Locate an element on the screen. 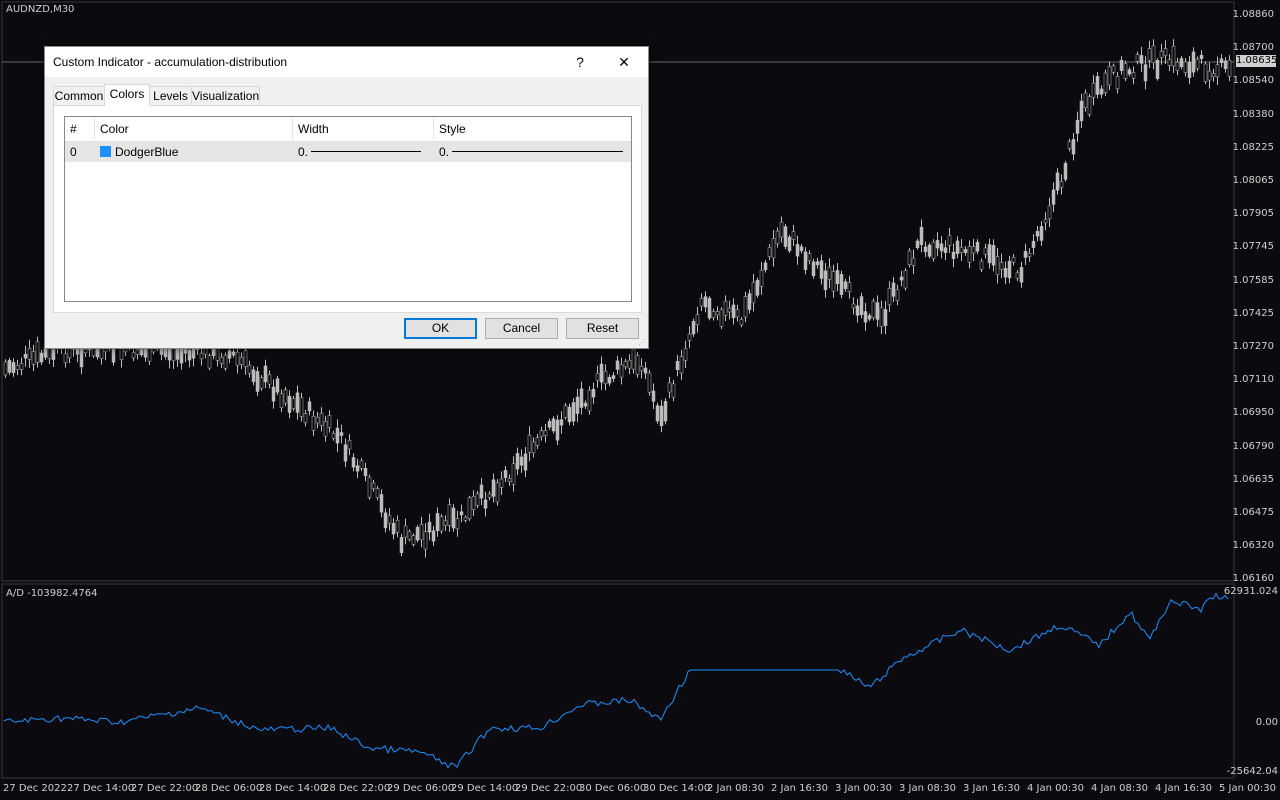 This screenshot has height=800, width=1280. time-tick-label: 28 Dec 14:00 is located at coordinates (293, 788).